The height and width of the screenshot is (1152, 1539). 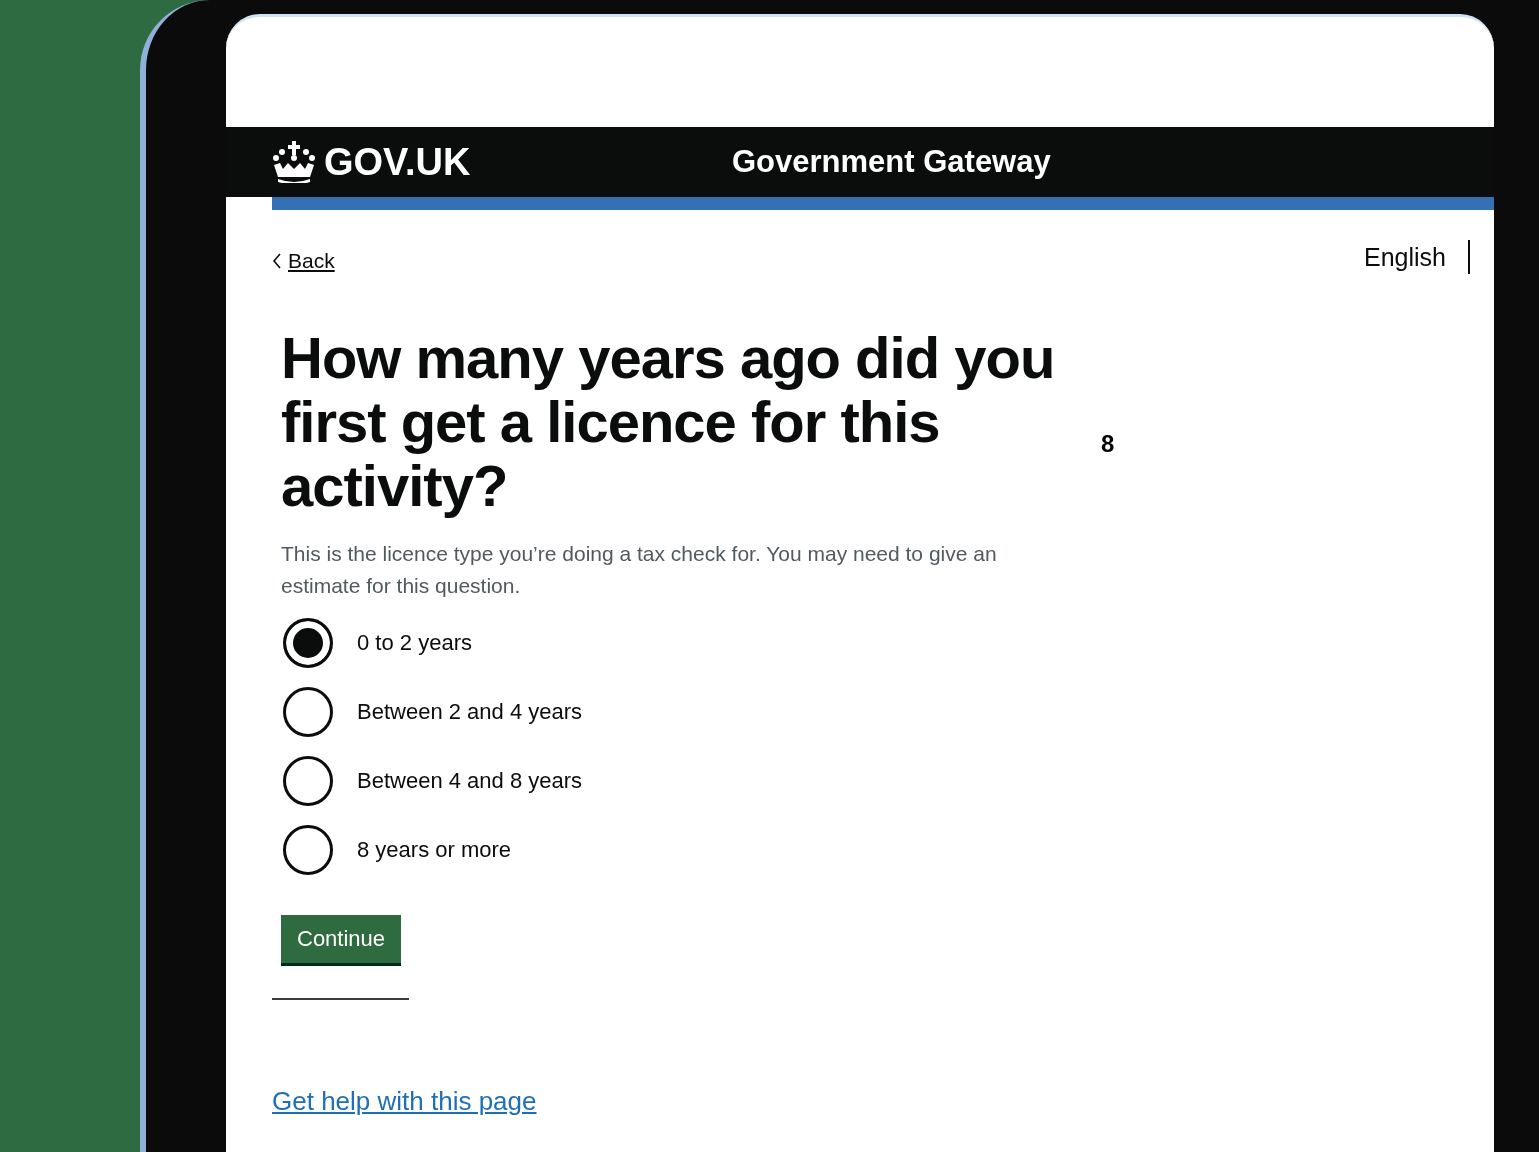 What do you see at coordinates (294, 162) in the screenshot?
I see `crown-icon` at bounding box center [294, 162].